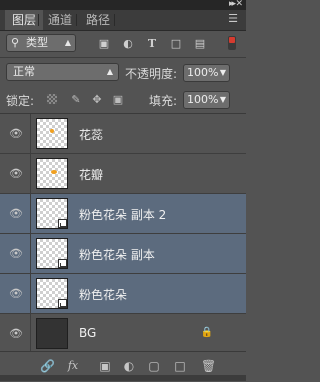  I want to click on mask-icon: ▣, so click(105, 366).